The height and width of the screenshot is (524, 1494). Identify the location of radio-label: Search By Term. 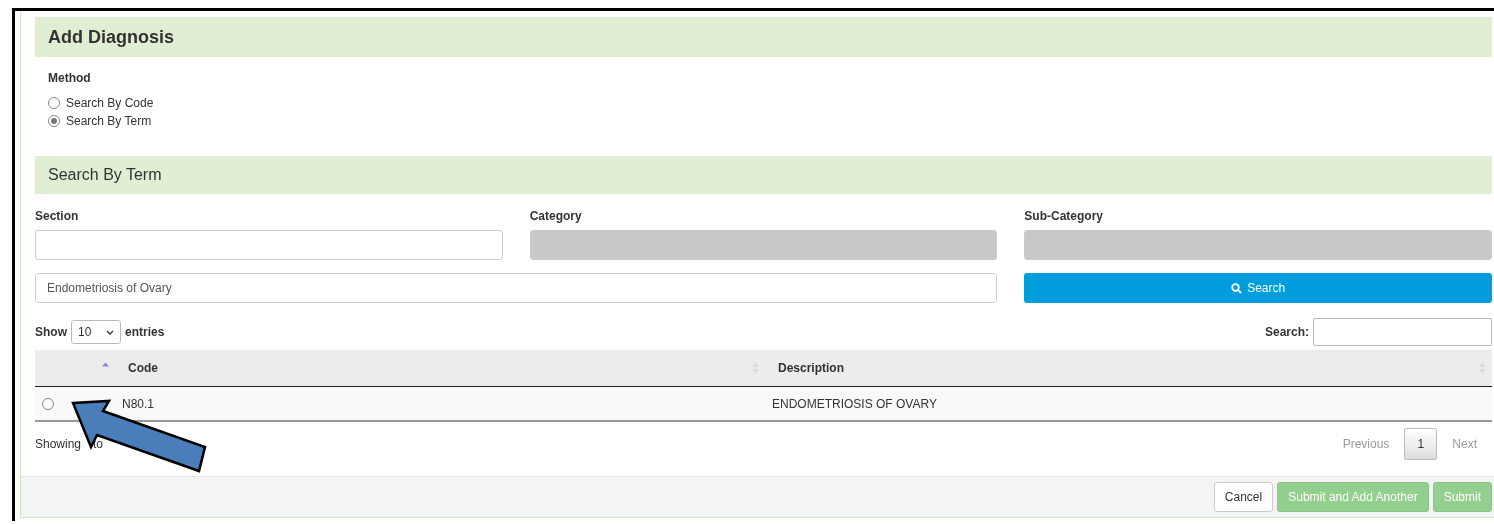
(109, 120).